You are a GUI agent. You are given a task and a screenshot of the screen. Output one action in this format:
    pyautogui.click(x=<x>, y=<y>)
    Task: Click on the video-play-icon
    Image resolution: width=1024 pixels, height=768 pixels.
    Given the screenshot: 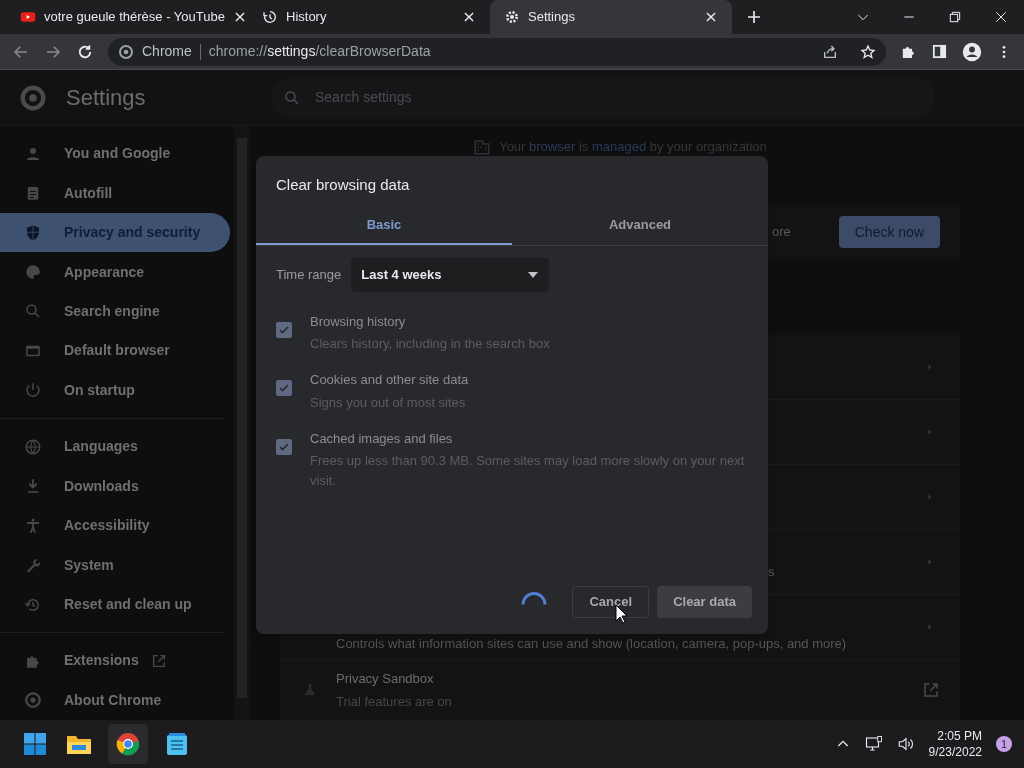 What is the action you would take?
    pyautogui.click(x=28, y=17)
    